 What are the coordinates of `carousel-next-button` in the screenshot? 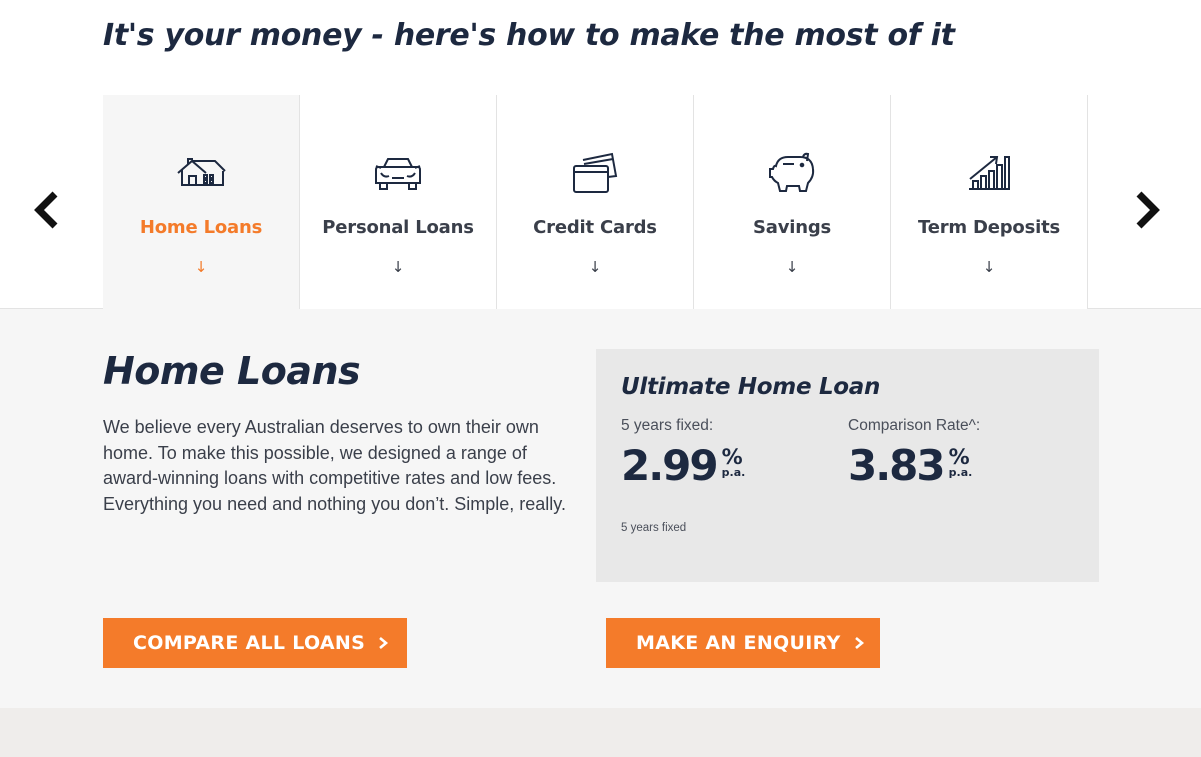 It's located at (1148, 210).